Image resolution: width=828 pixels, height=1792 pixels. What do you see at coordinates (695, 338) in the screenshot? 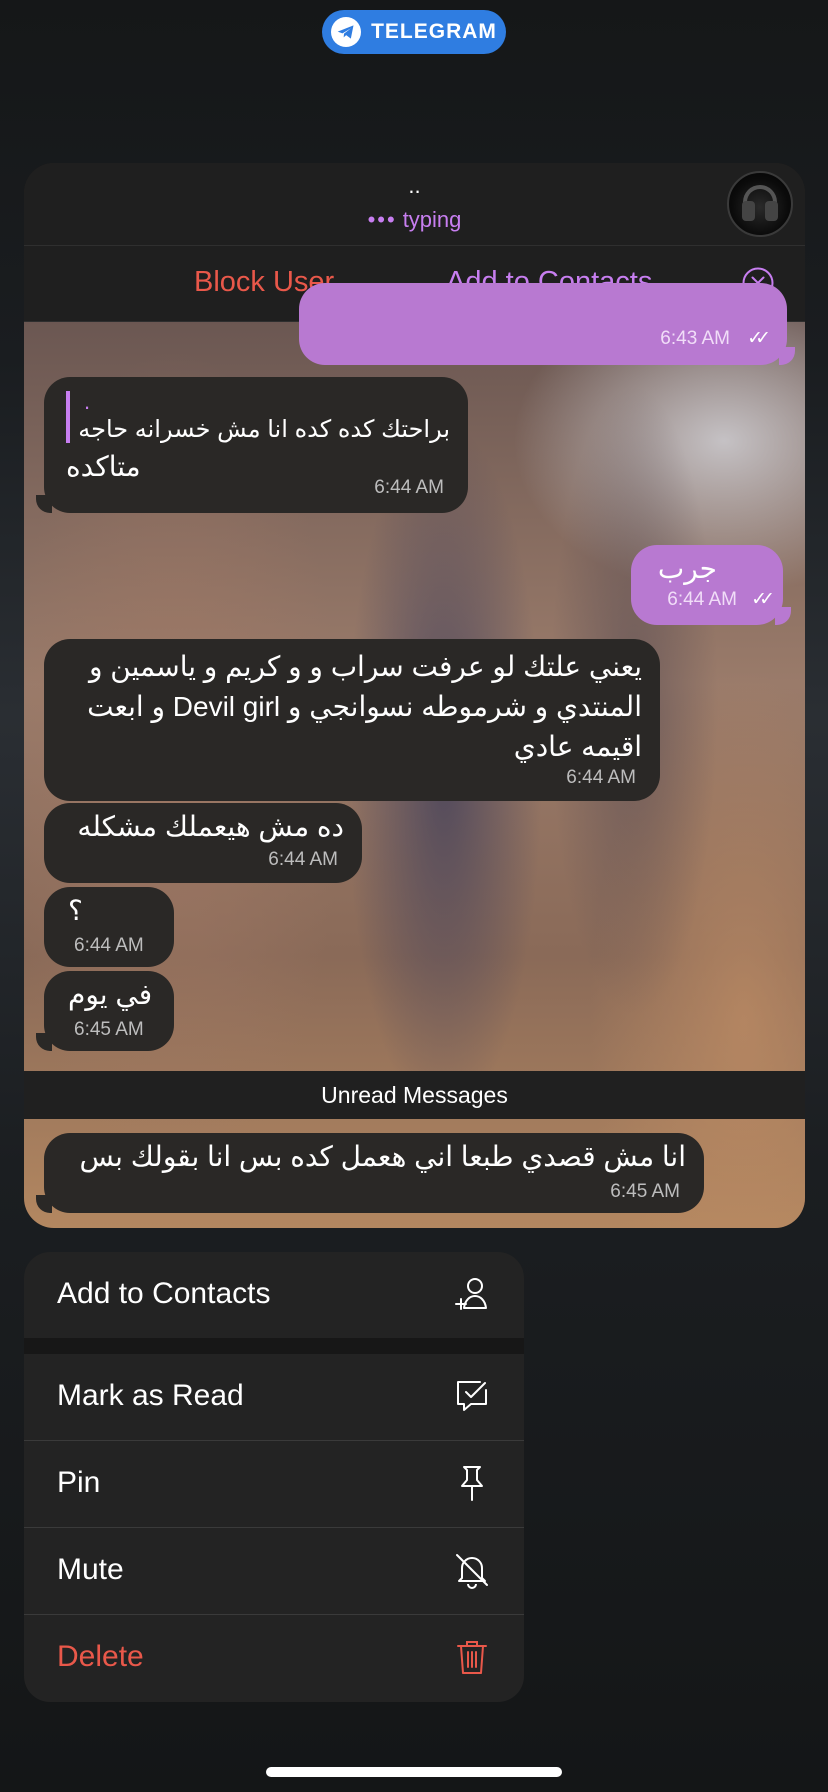
I see `message-time: 6:43 AM` at bounding box center [695, 338].